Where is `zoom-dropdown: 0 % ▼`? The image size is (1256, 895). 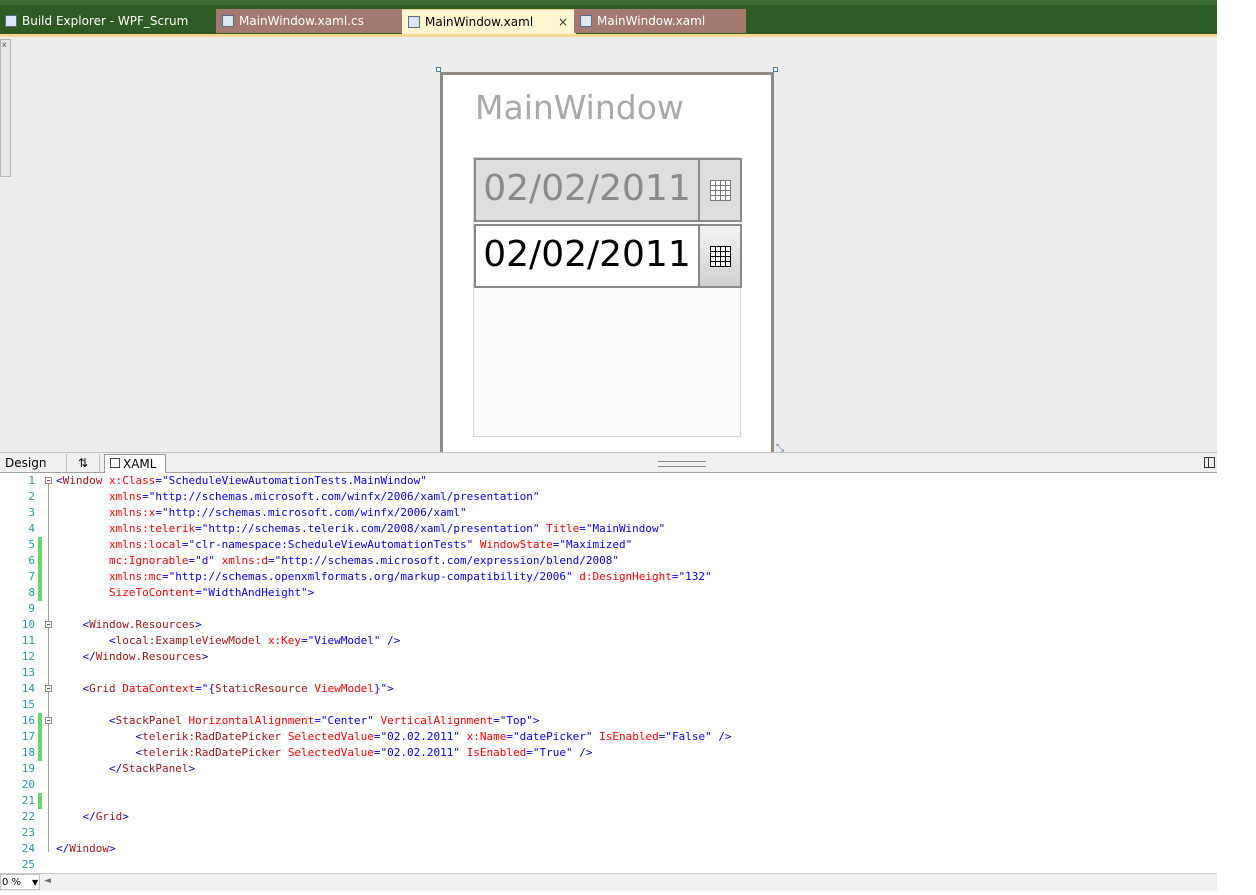 zoom-dropdown: 0 % ▼ is located at coordinates (20, 882).